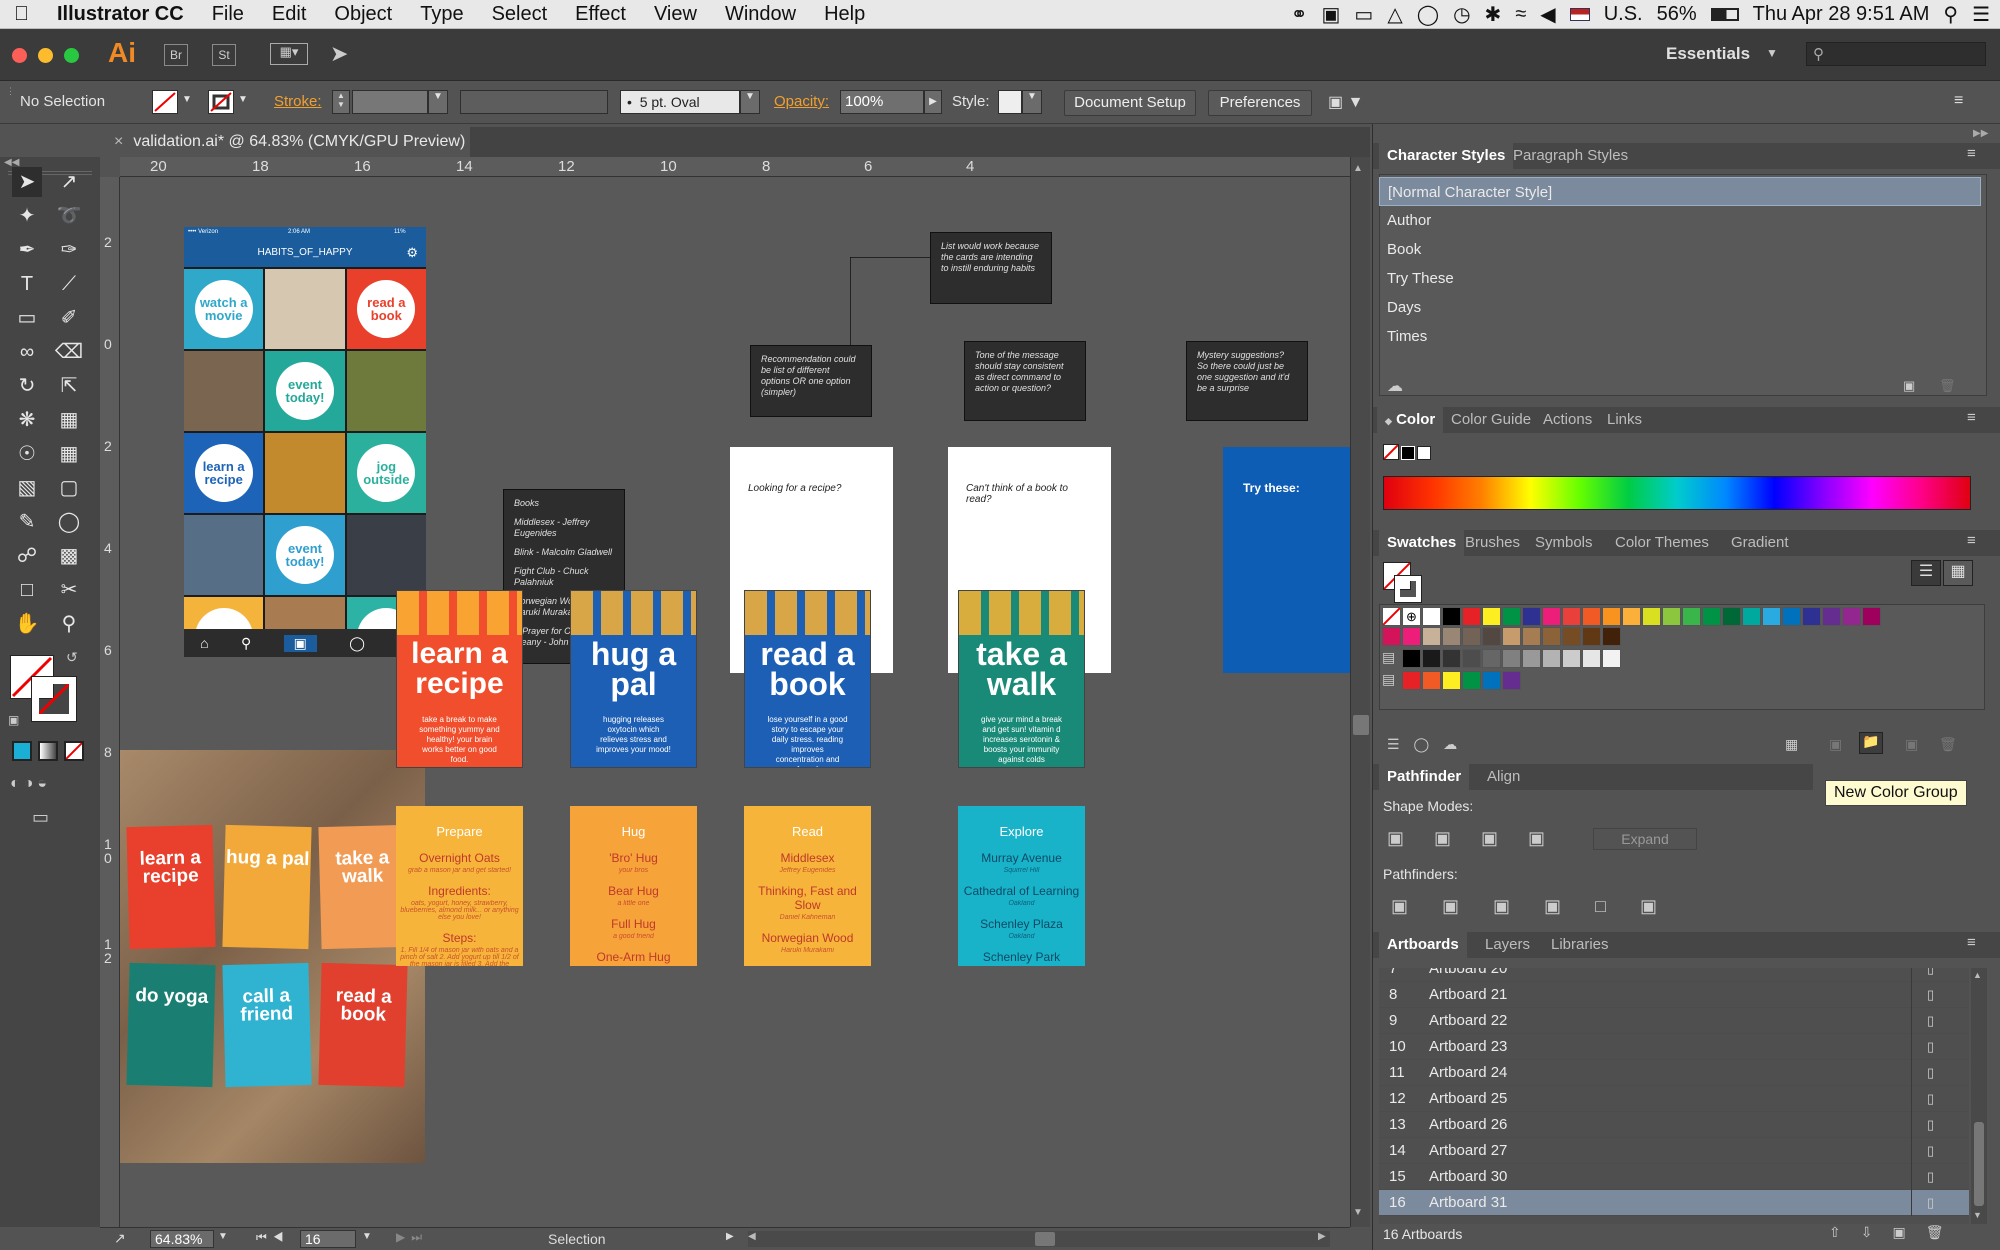  Describe the element at coordinates (1674, 1021) in the screenshot. I see `artboard-row: 9 Artboard 22 ▯` at that location.